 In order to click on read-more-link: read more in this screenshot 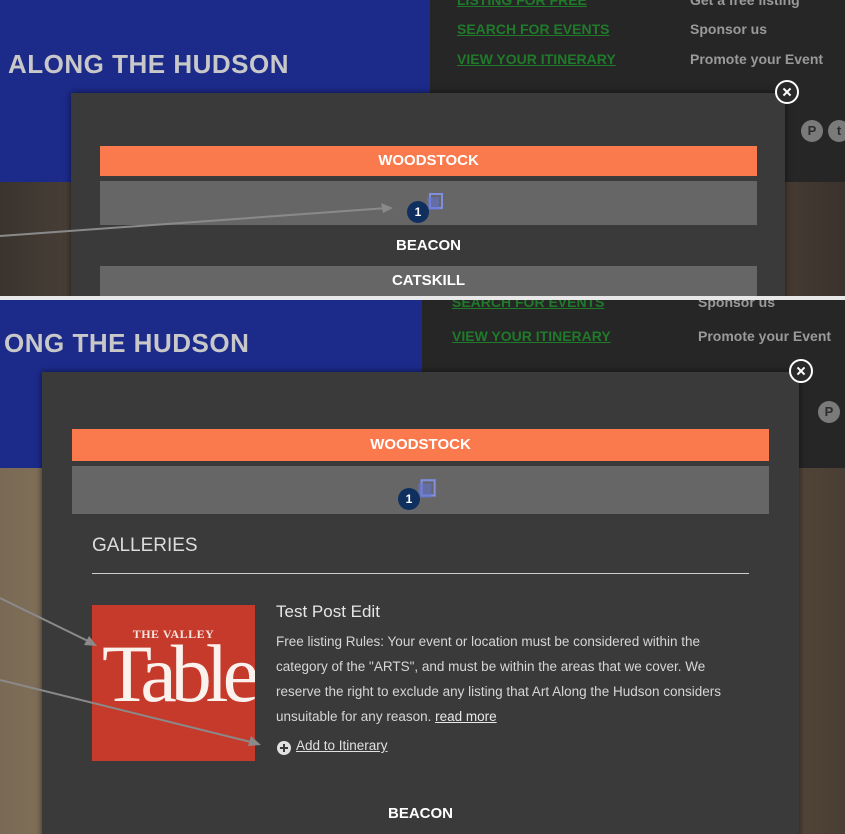, I will do `click(466, 716)`.